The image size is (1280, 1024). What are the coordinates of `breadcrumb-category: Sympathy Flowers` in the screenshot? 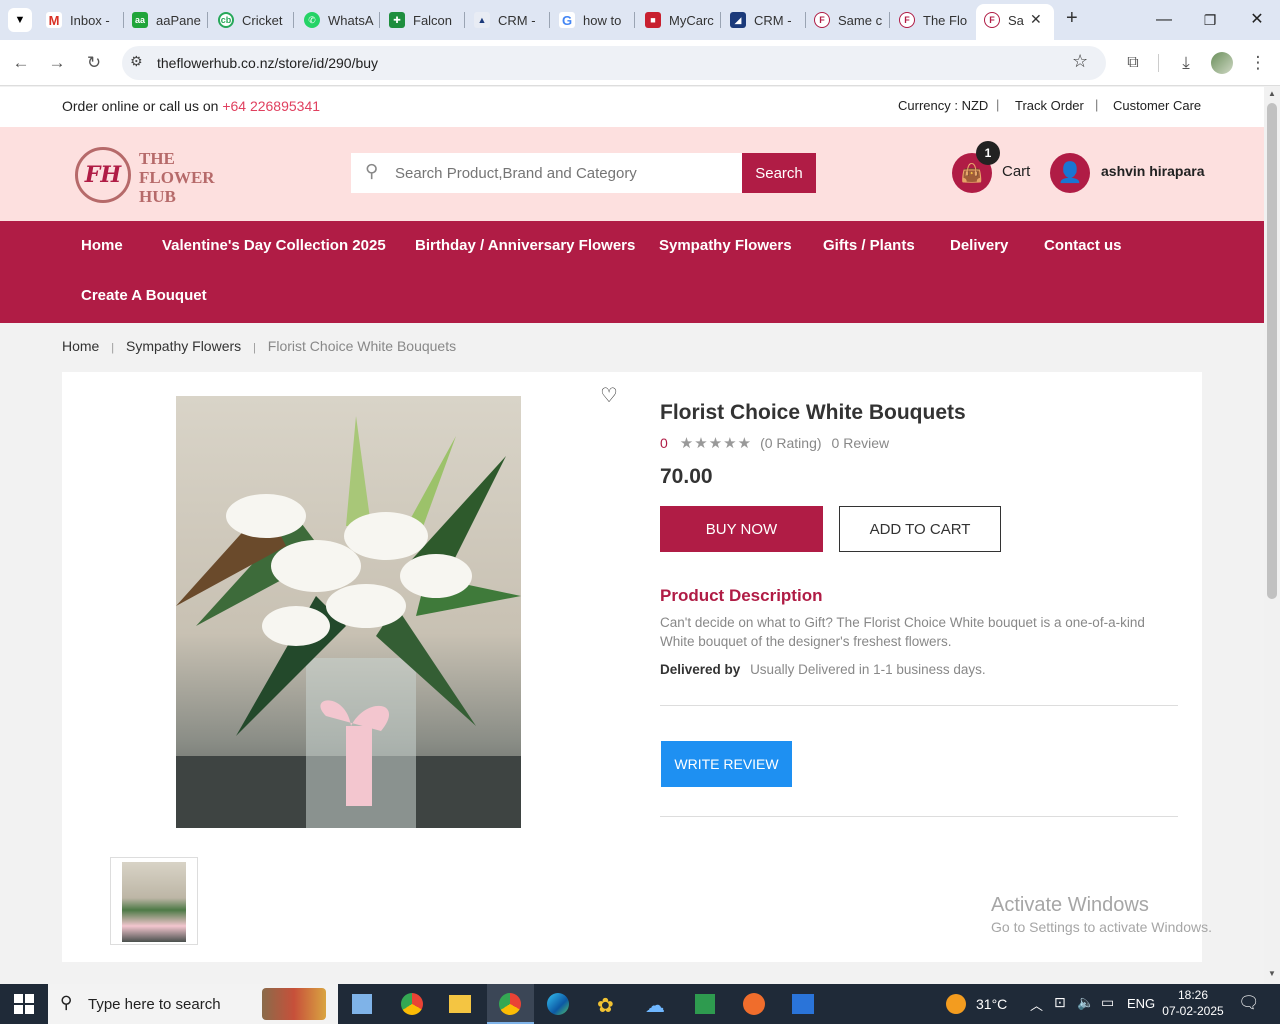 It's located at (183, 346).